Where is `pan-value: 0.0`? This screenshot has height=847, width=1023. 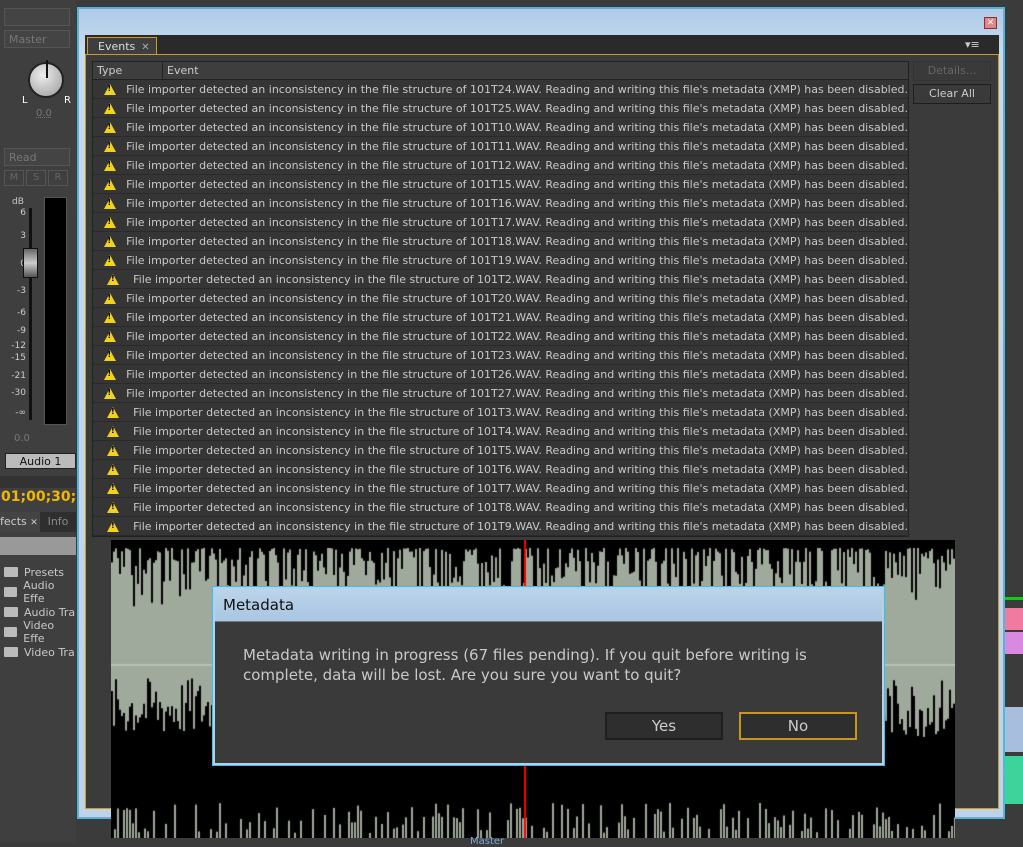 pan-value: 0.0 is located at coordinates (44, 113).